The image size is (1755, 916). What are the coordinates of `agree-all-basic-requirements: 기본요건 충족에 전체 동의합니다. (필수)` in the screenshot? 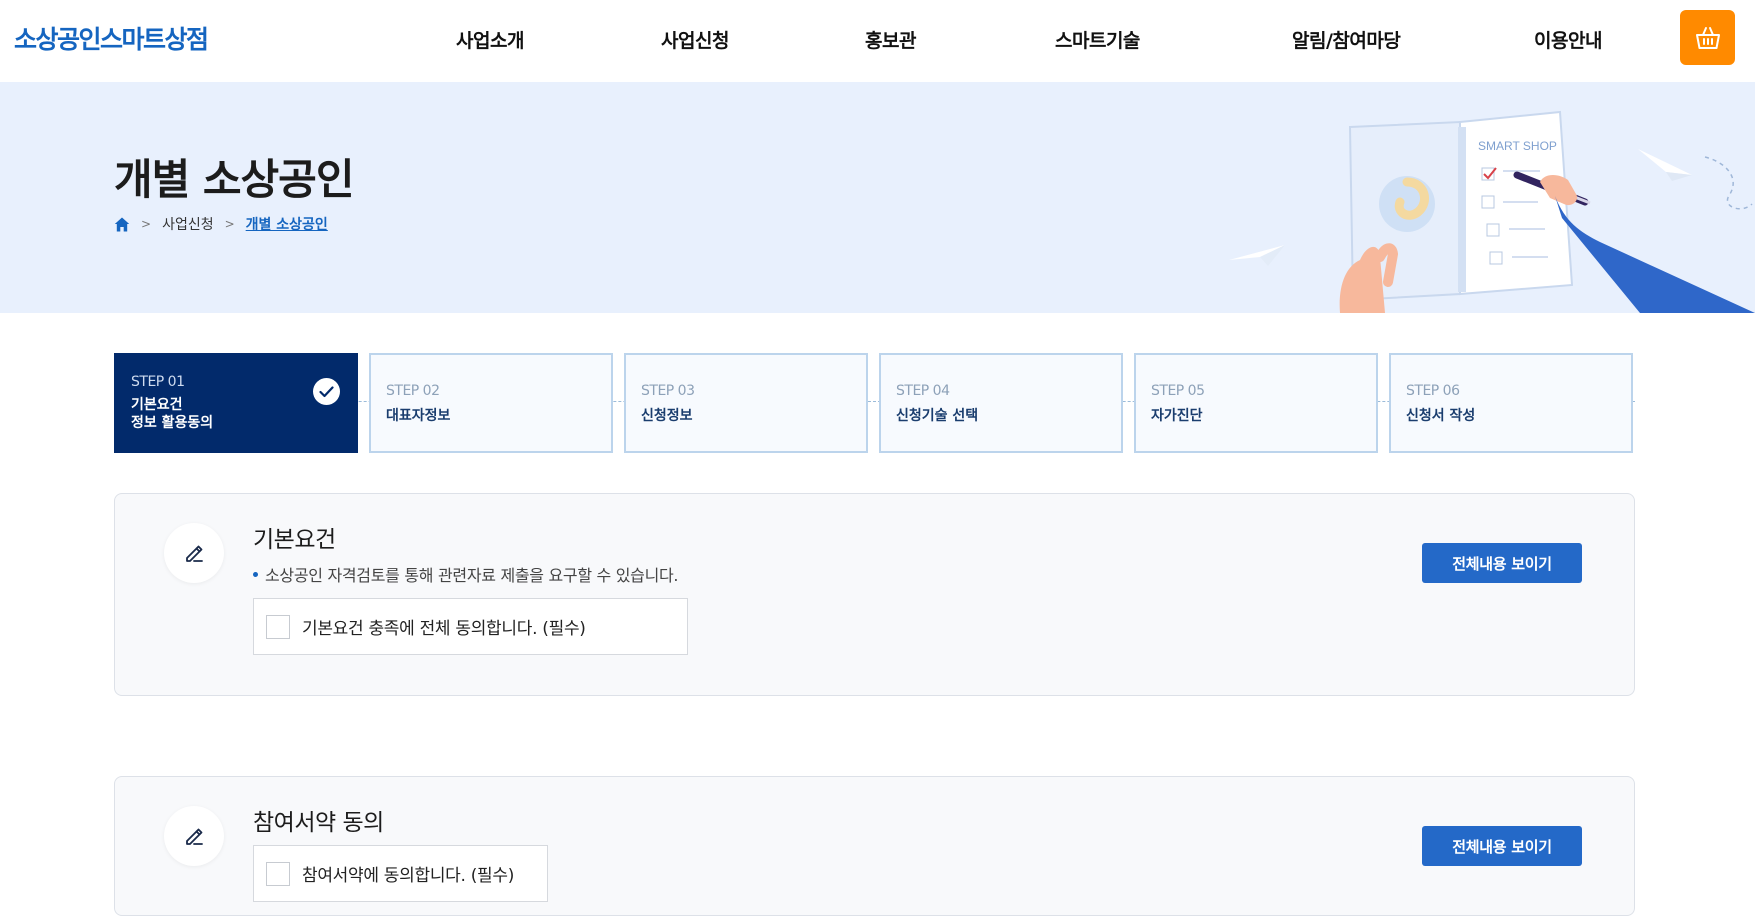 It's located at (470, 626).